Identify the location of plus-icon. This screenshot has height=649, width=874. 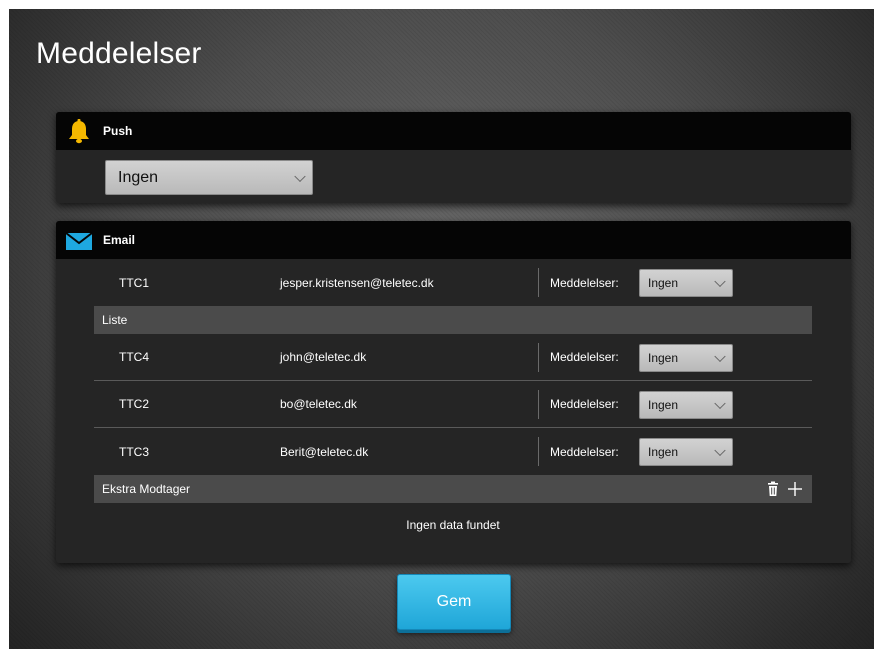
(795, 489).